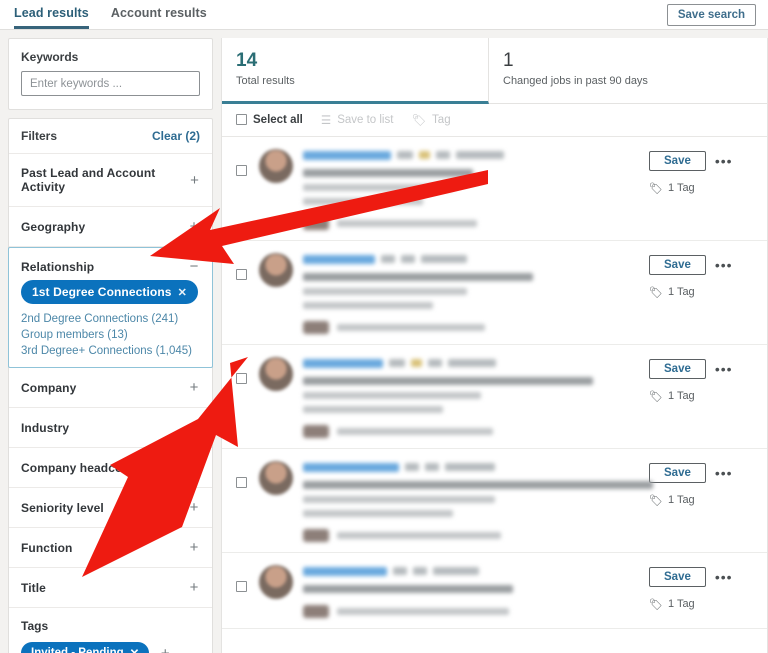 This screenshot has width=768, height=653. What do you see at coordinates (701, 292) in the screenshot?
I see `row-tag-count: 🏷 1 Tag` at bounding box center [701, 292].